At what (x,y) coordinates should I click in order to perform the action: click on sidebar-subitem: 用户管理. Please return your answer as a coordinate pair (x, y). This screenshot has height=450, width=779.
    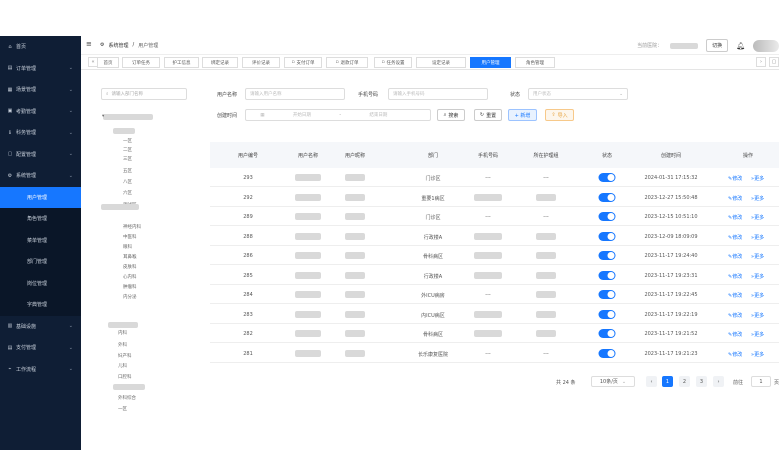
    Looking at the image, I should click on (40, 197).